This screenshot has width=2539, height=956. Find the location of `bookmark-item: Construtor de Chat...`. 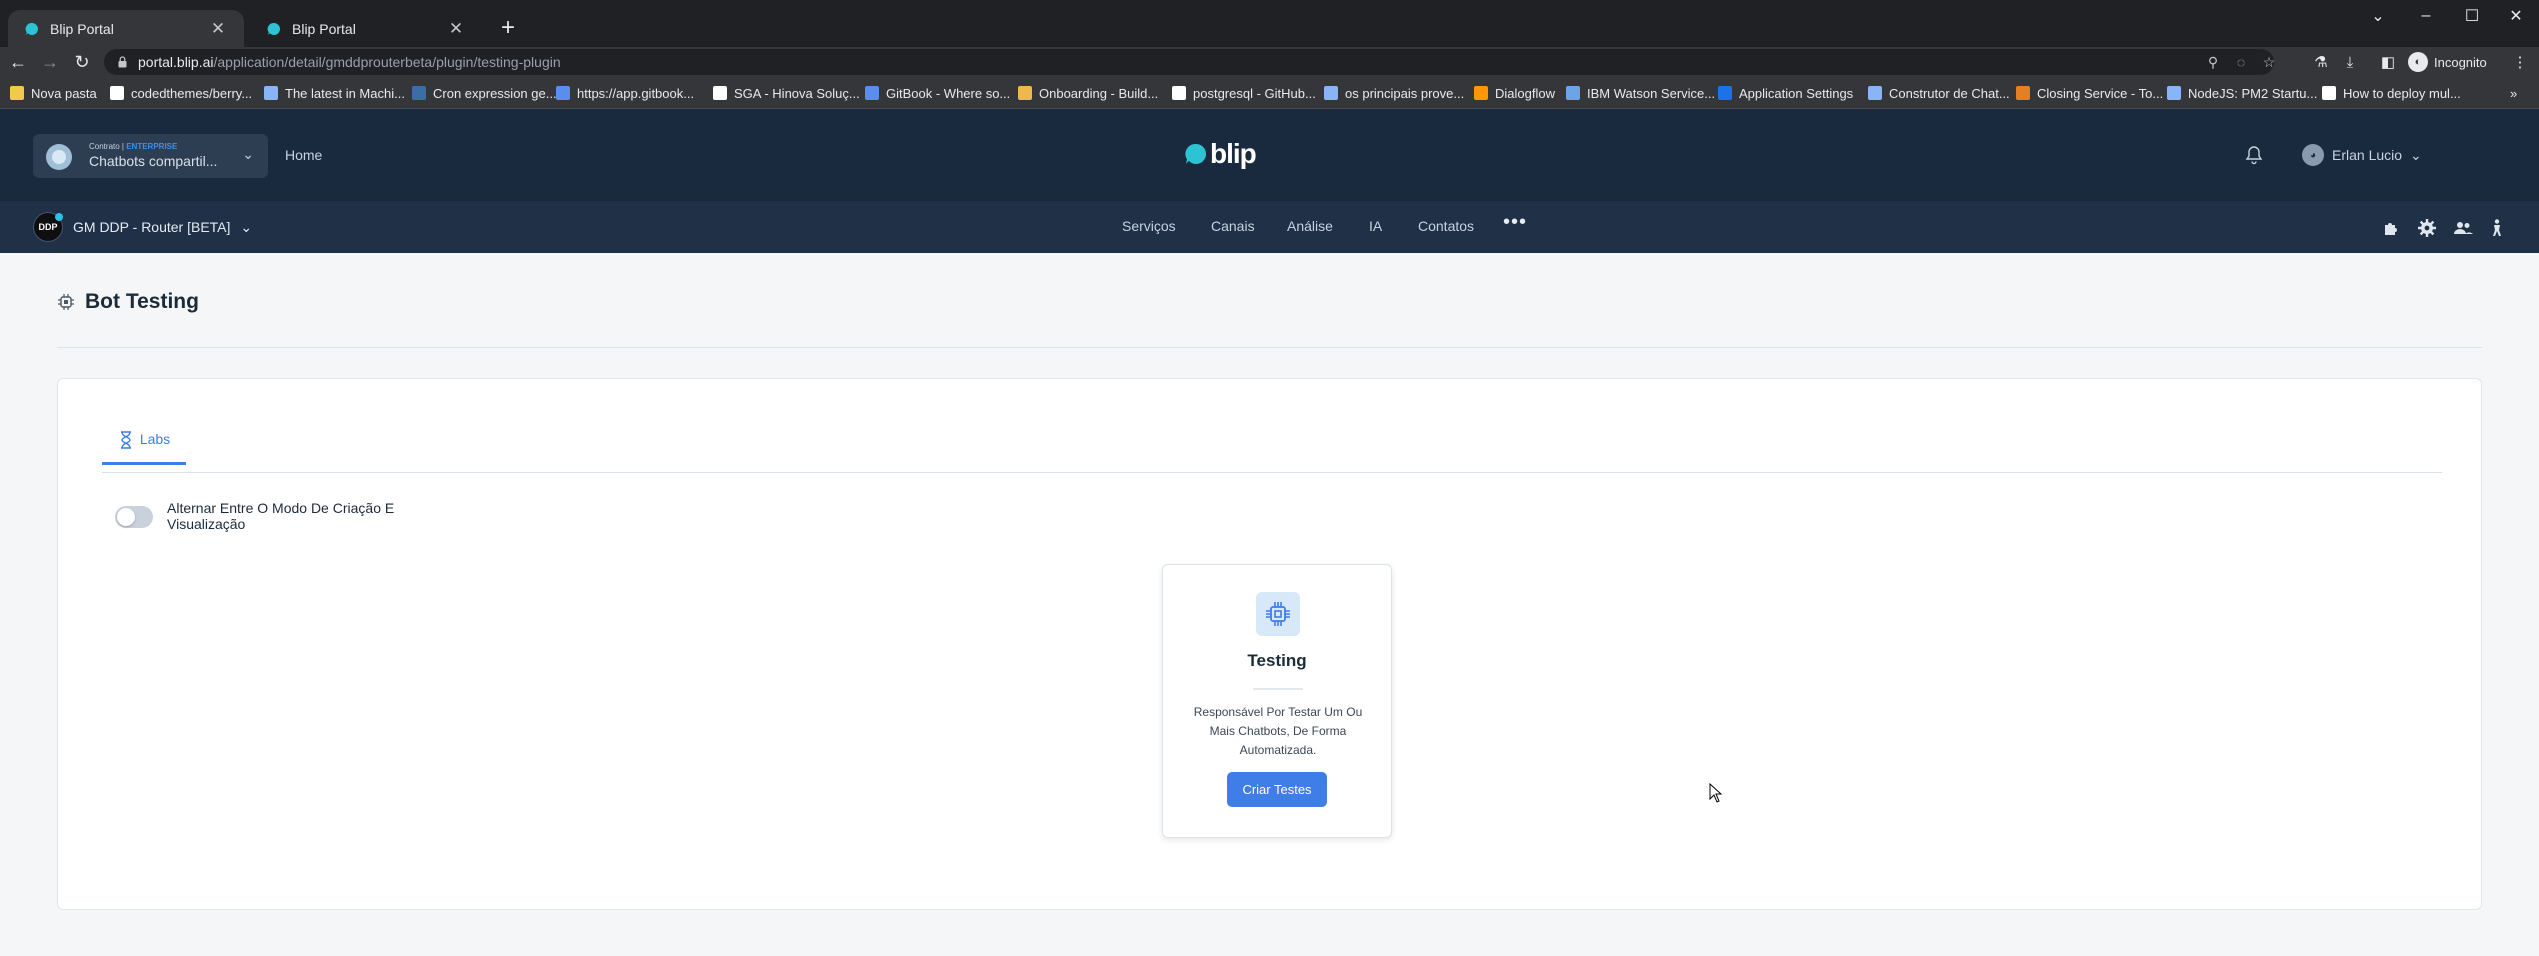

bookmark-item: Construtor de Chat... is located at coordinates (1939, 93).